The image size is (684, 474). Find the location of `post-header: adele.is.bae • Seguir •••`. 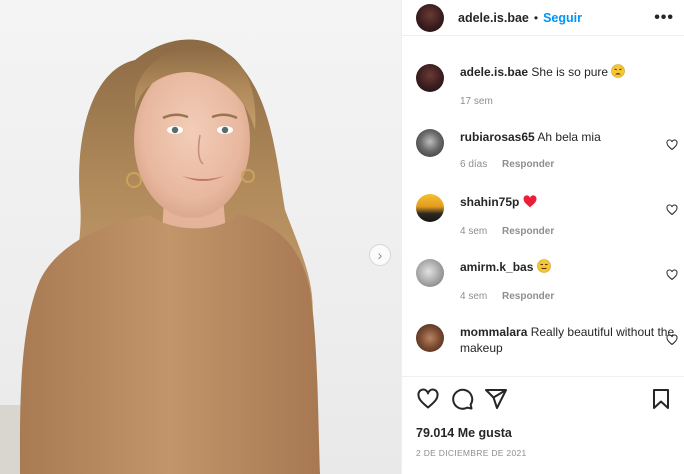

post-header: adele.is.bae • Seguir ••• is located at coordinates (543, 18).